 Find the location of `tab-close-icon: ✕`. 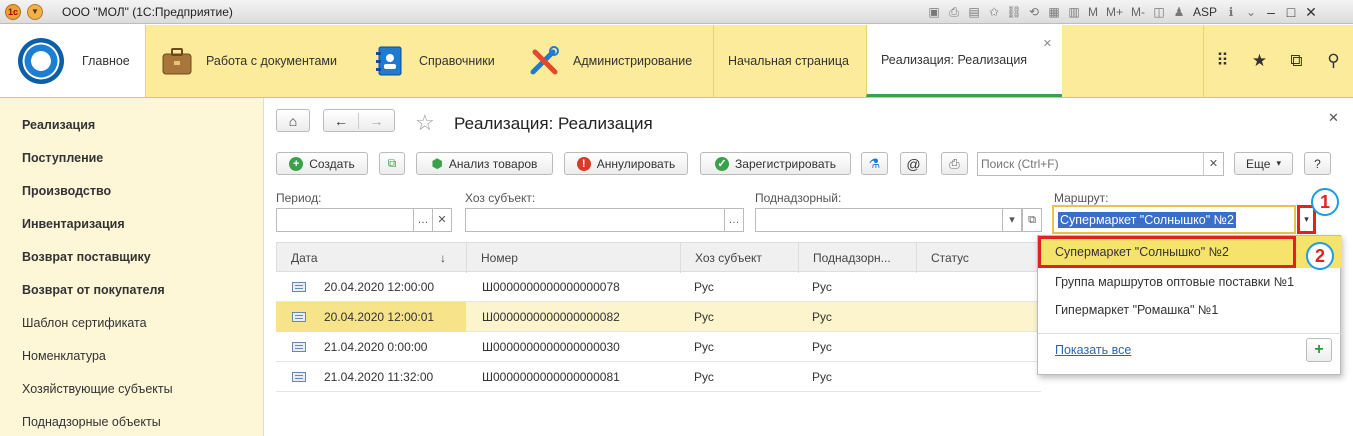

tab-close-icon: ✕ is located at coordinates (1047, 43).